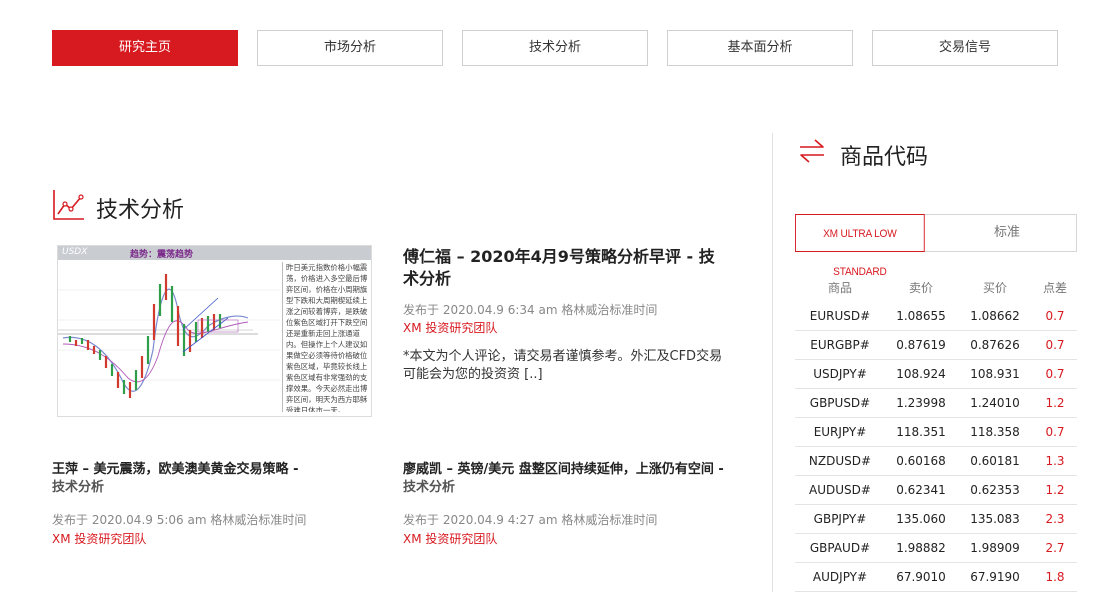  I want to click on quote-row: AUDJPY# 67.9010 67.9190 1.8, so click(936, 577).